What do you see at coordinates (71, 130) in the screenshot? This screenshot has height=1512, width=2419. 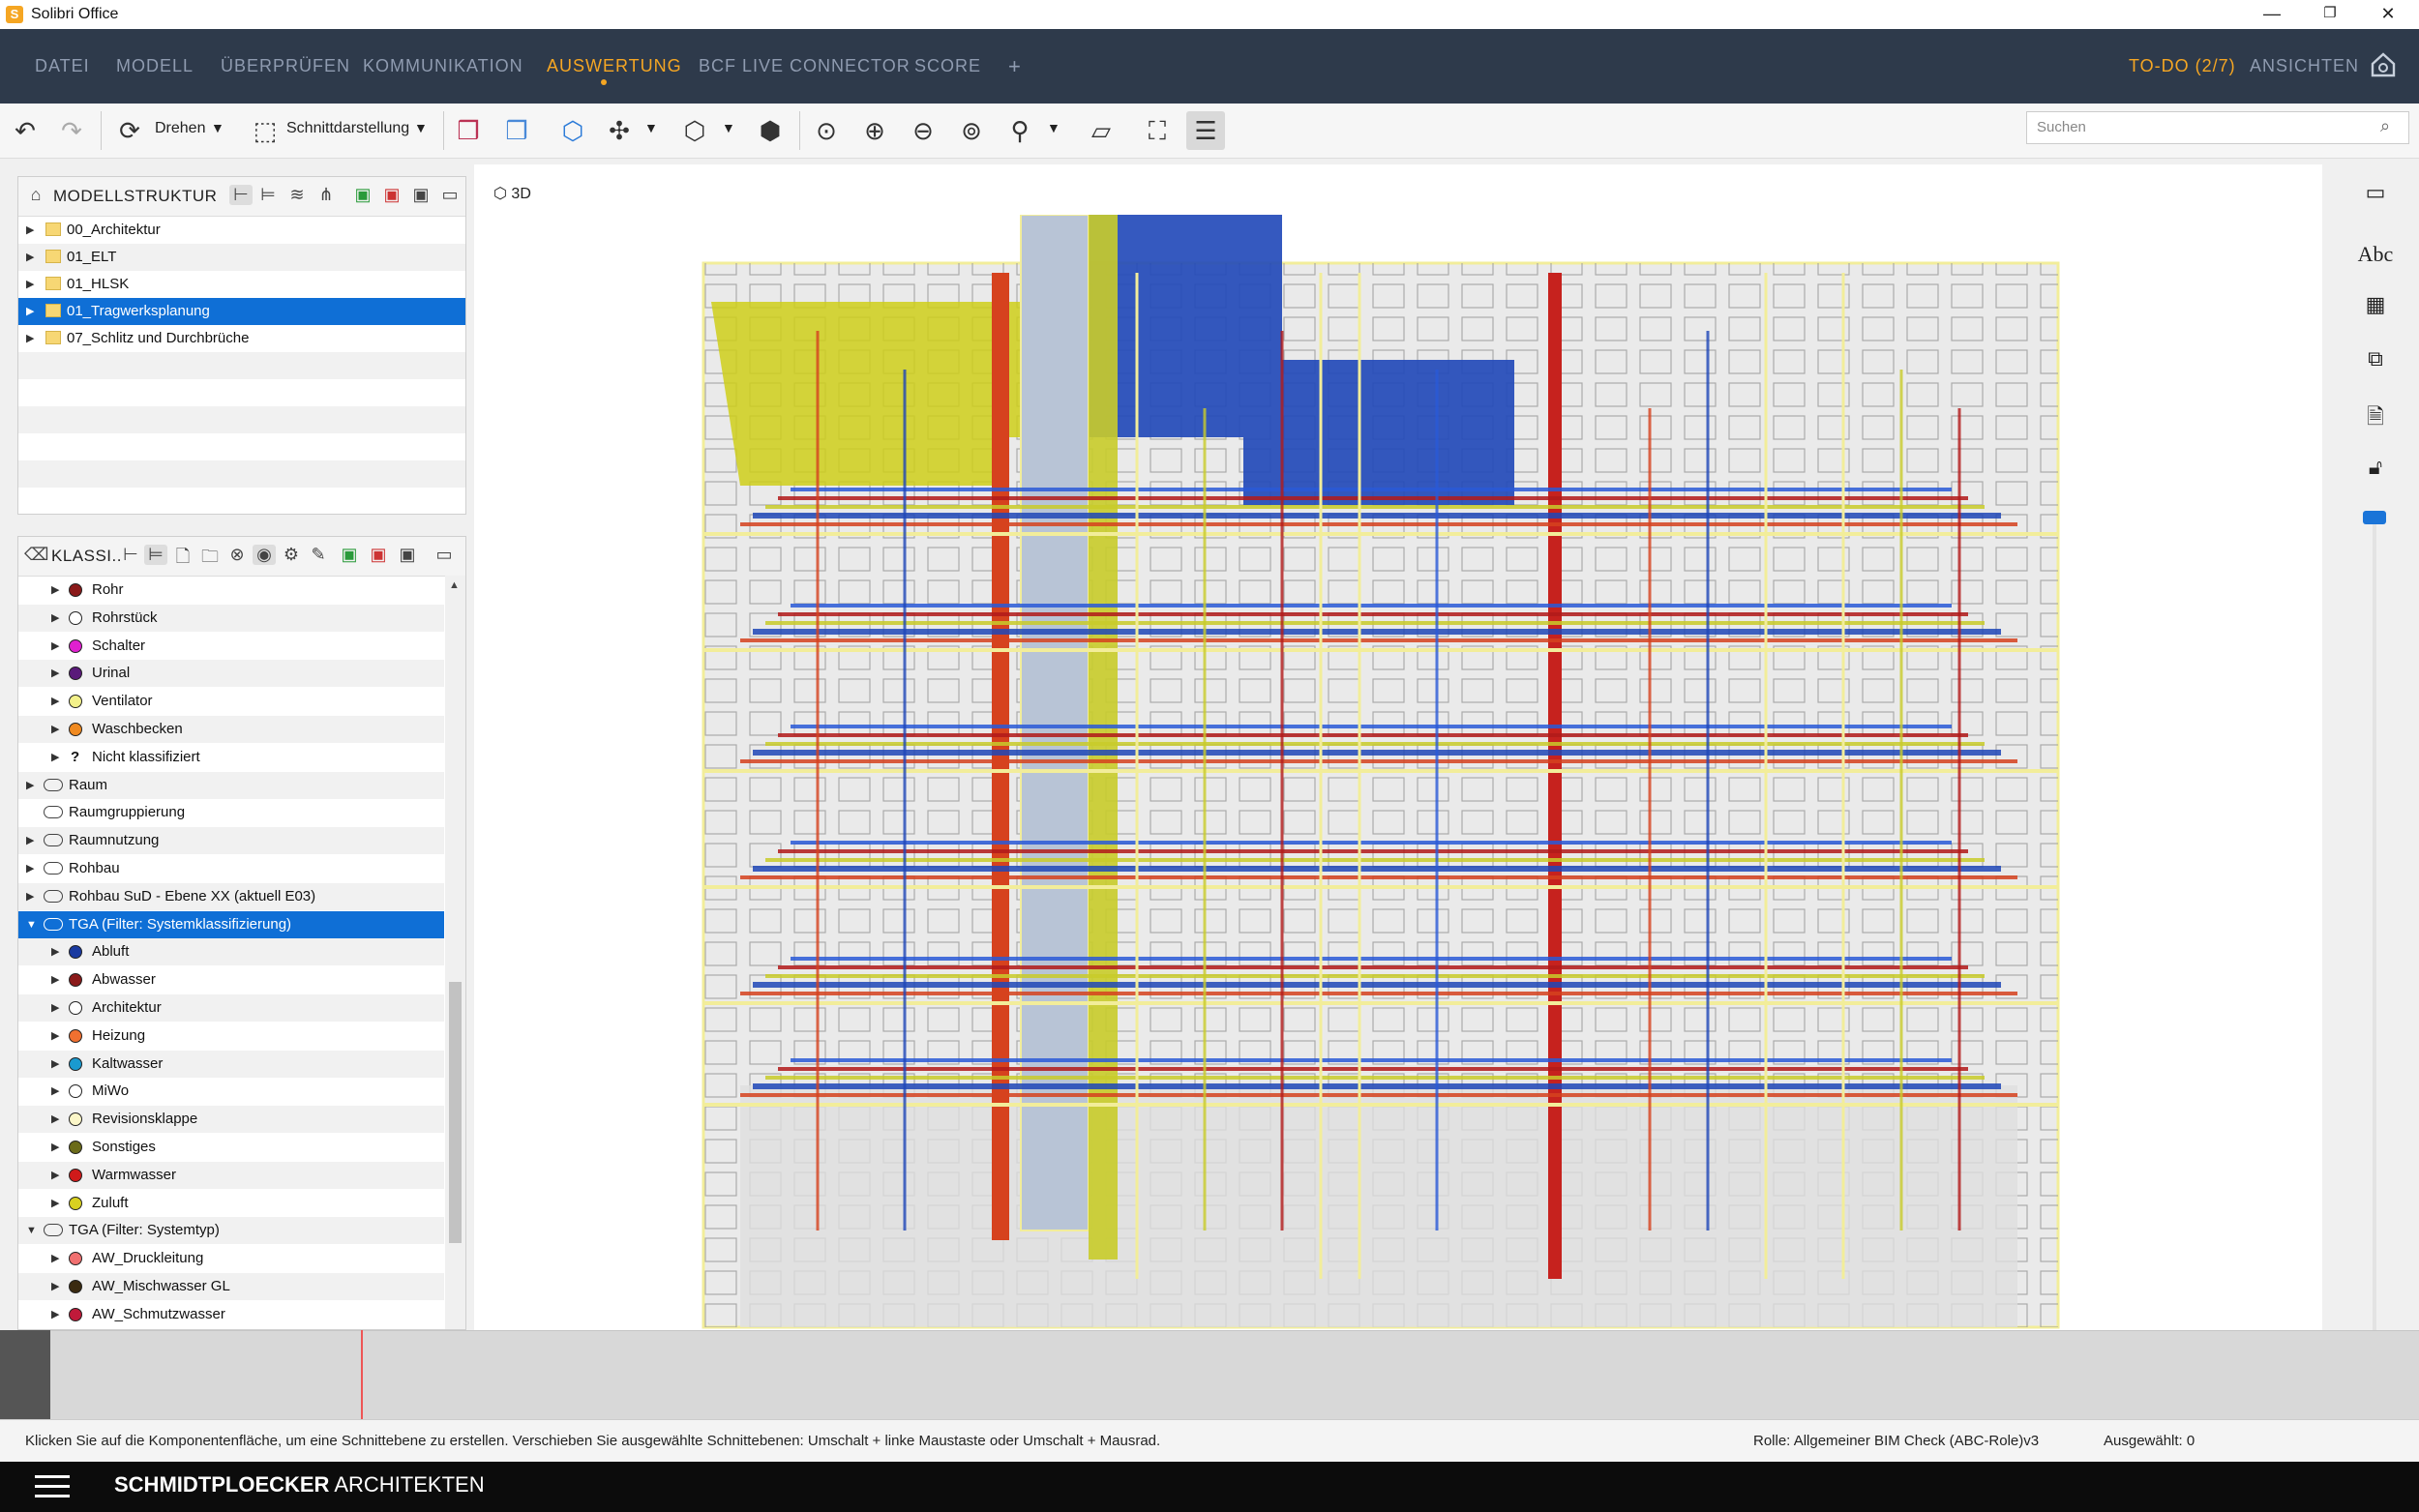 I see `redo-icon: ↷` at bounding box center [71, 130].